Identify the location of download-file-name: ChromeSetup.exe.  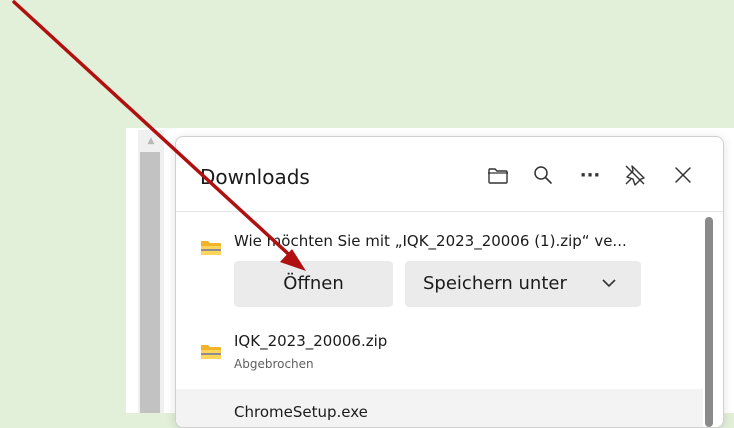
(301, 412).